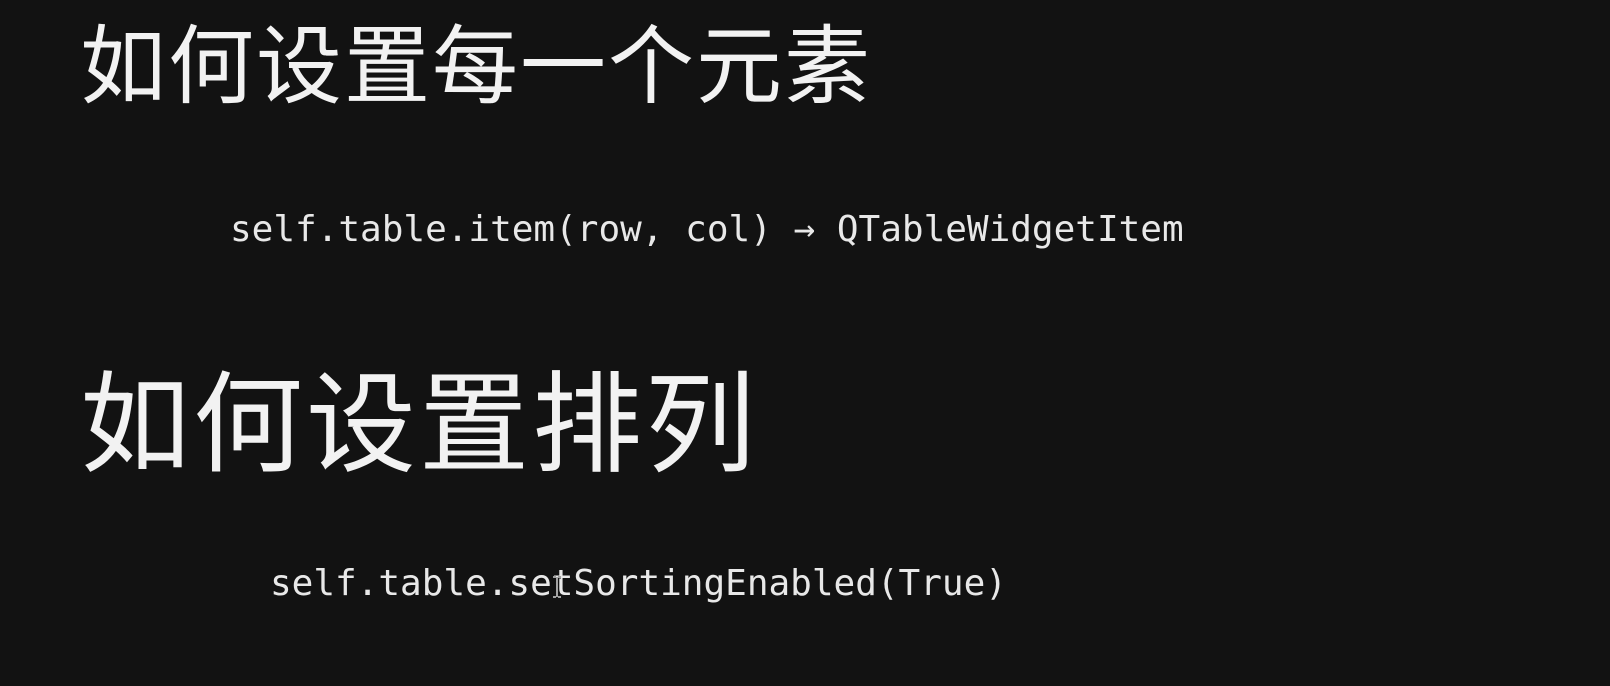  I want to click on code-set-sorting-enabled: self.table.setSortingEnabled(True), so click(638, 583).